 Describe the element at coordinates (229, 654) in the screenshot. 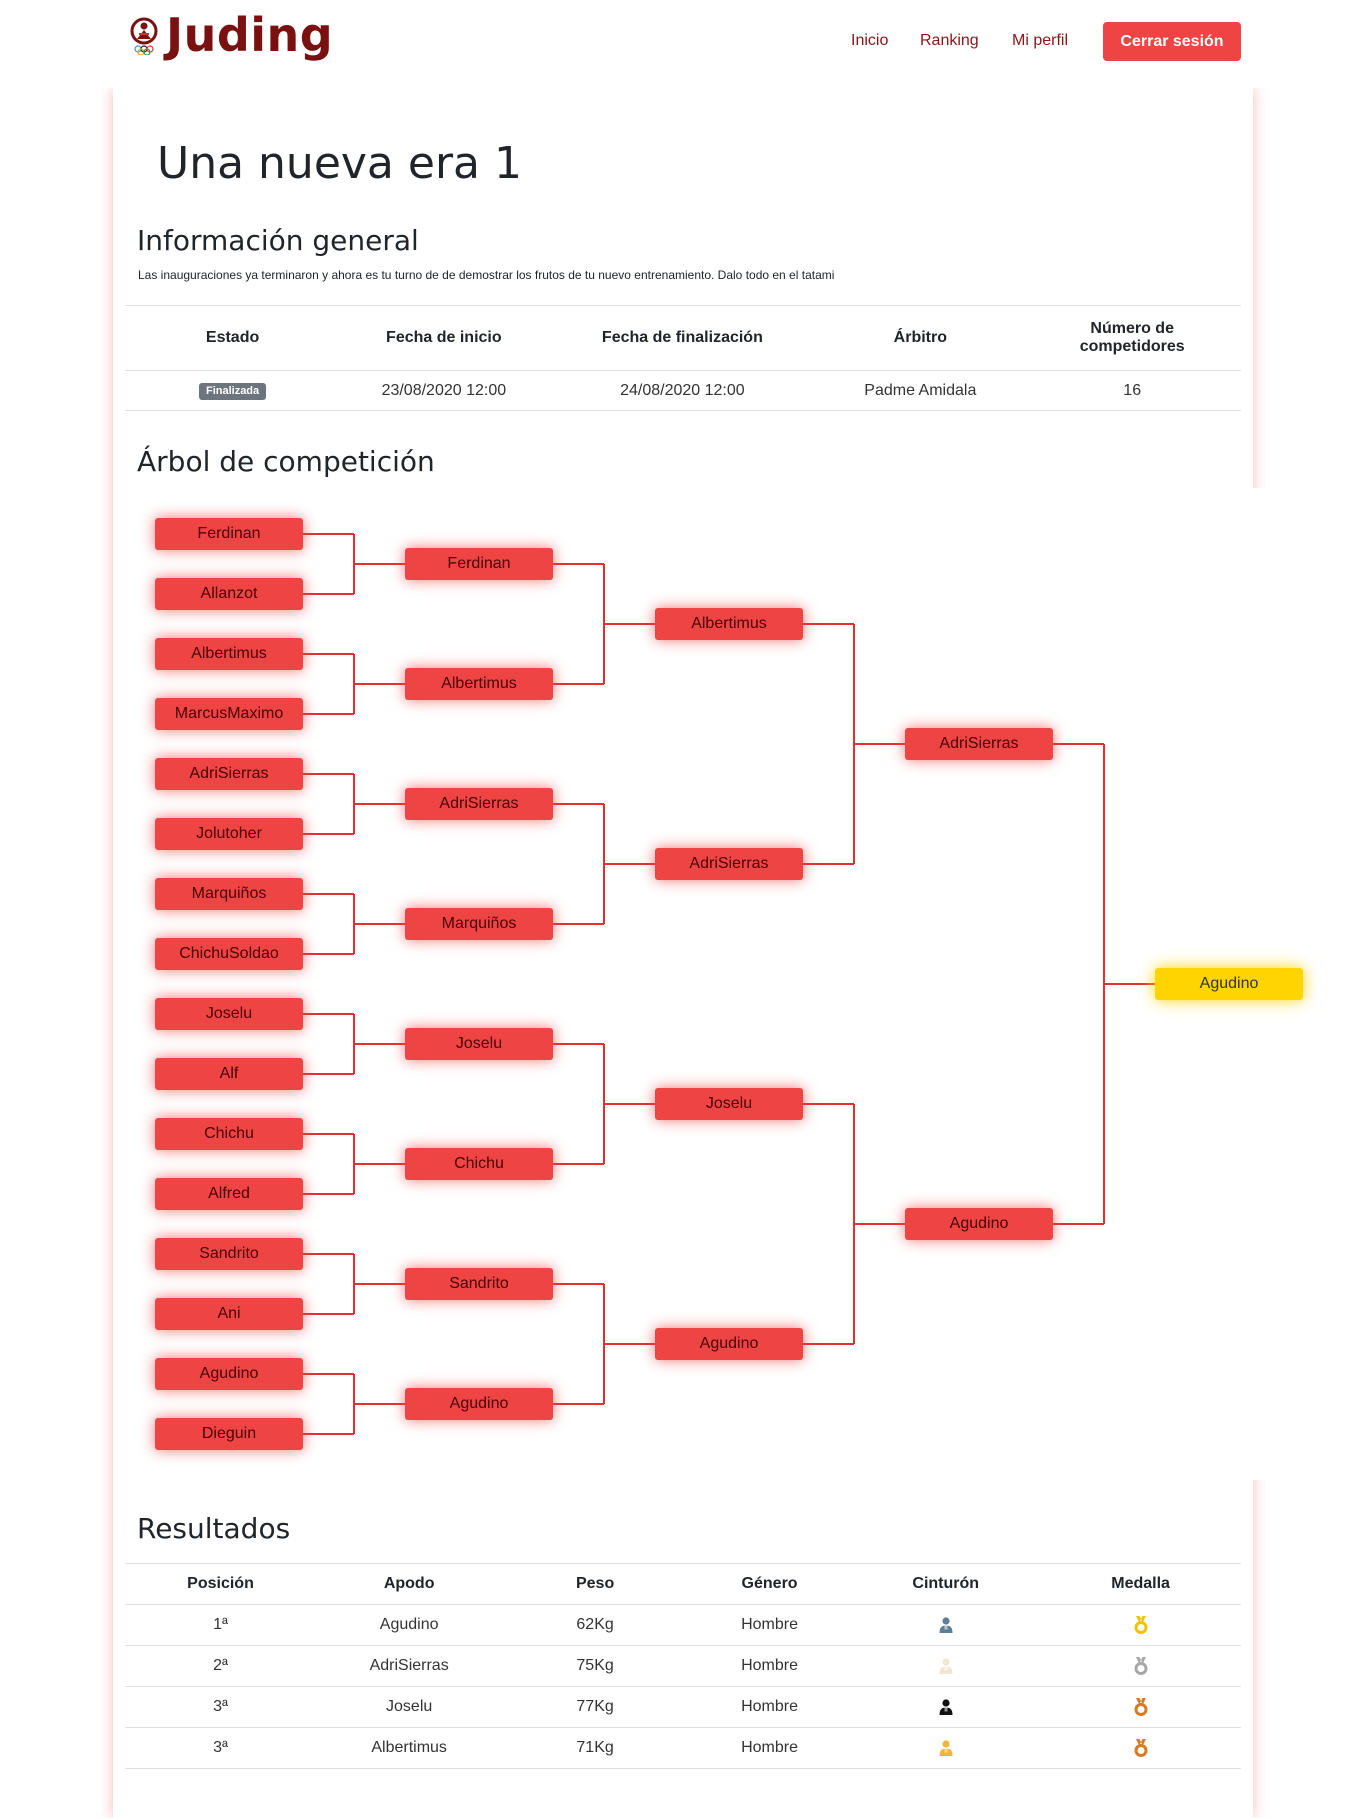

I see `bracket-node-r1: Albertimus` at that location.